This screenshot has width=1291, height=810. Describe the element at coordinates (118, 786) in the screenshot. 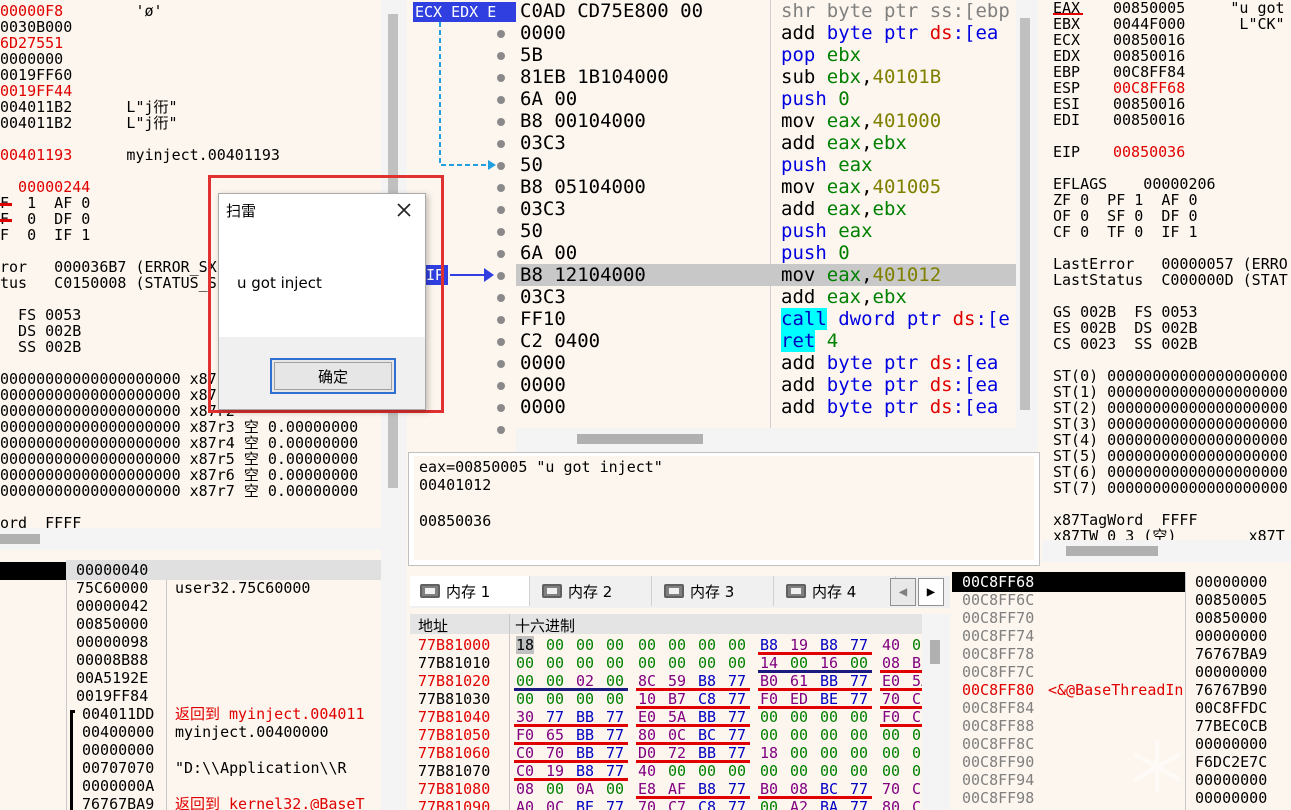

I see `stack-value: 0000000A` at that location.